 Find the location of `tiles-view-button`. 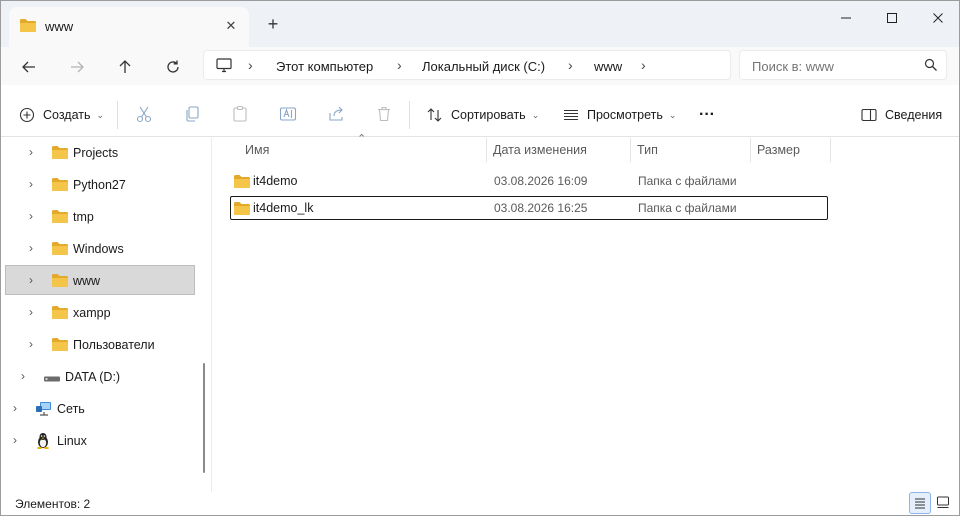

tiles-view-button is located at coordinates (944, 503).